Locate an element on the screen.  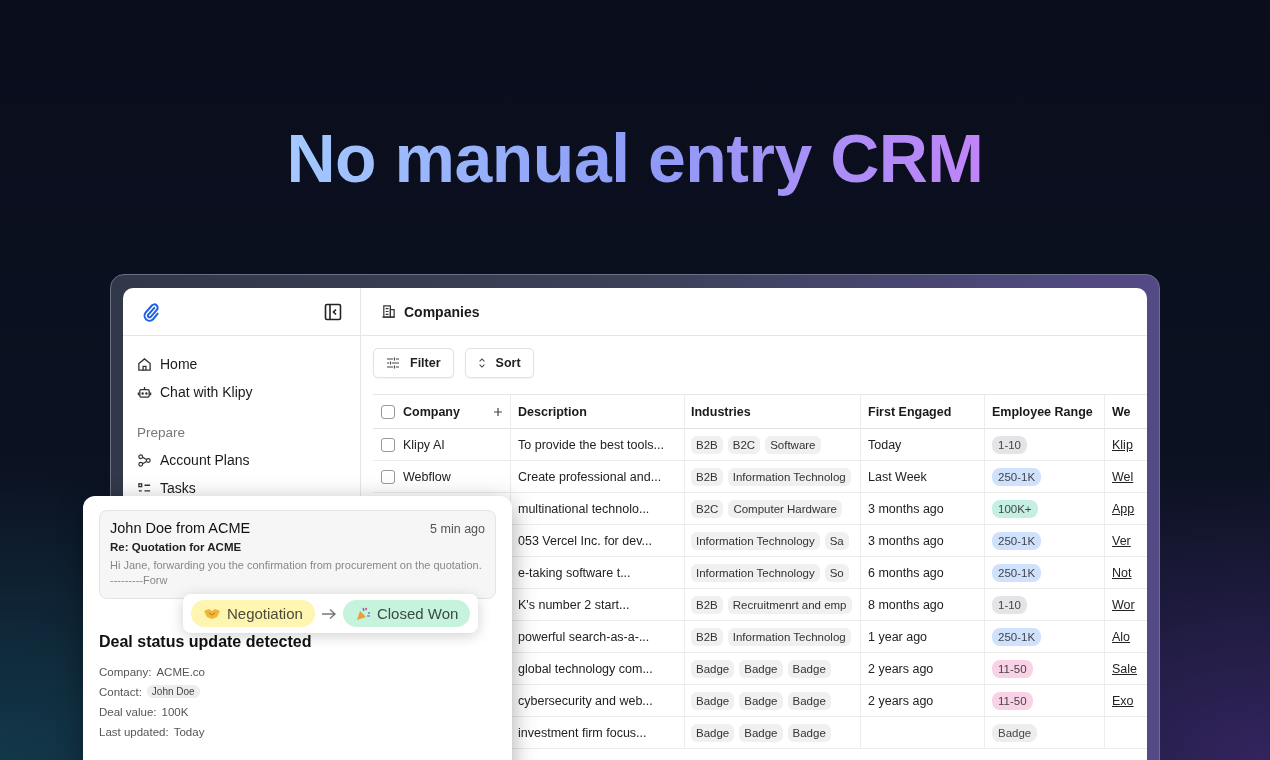
website-link: Sale is located at coordinates (1125, 668).